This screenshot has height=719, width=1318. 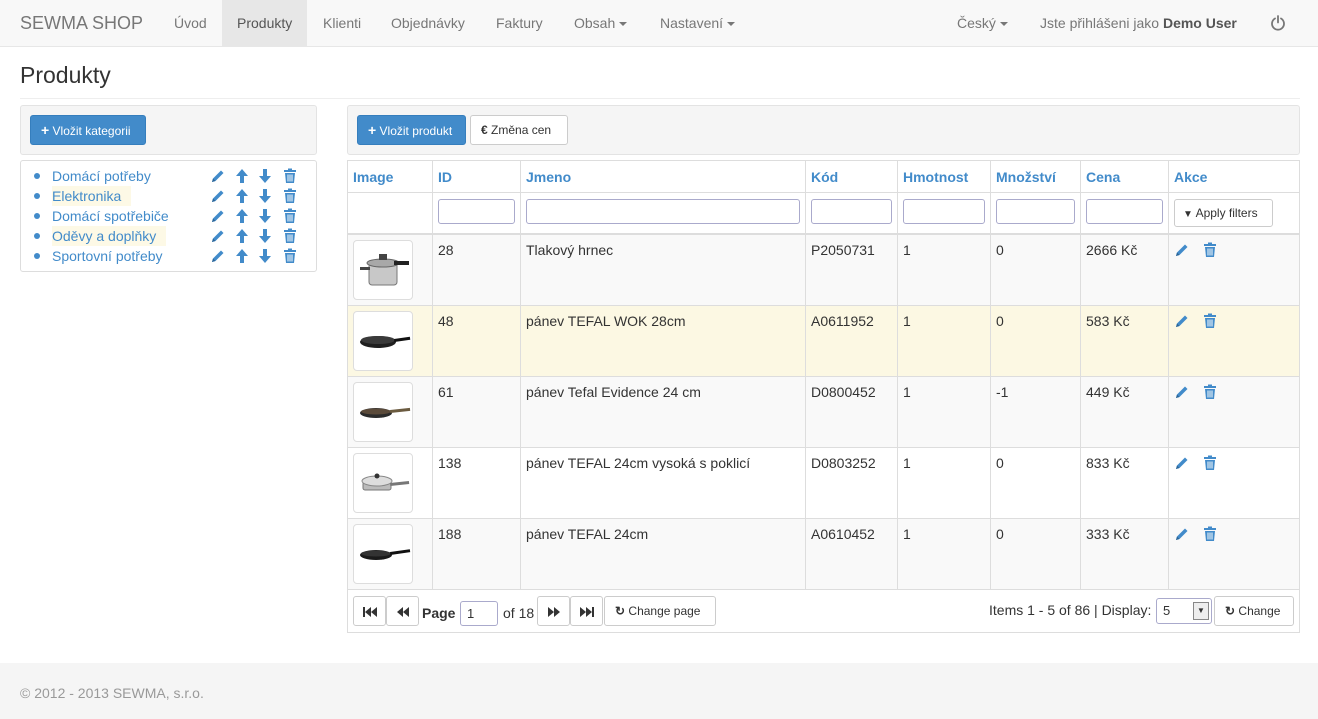 I want to click on first-page-button, so click(x=369, y=611).